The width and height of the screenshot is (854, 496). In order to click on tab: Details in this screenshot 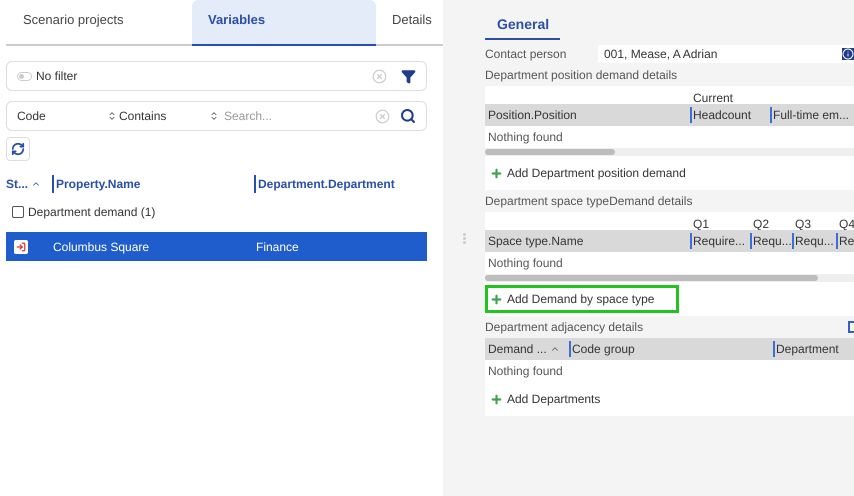, I will do `click(404, 23)`.